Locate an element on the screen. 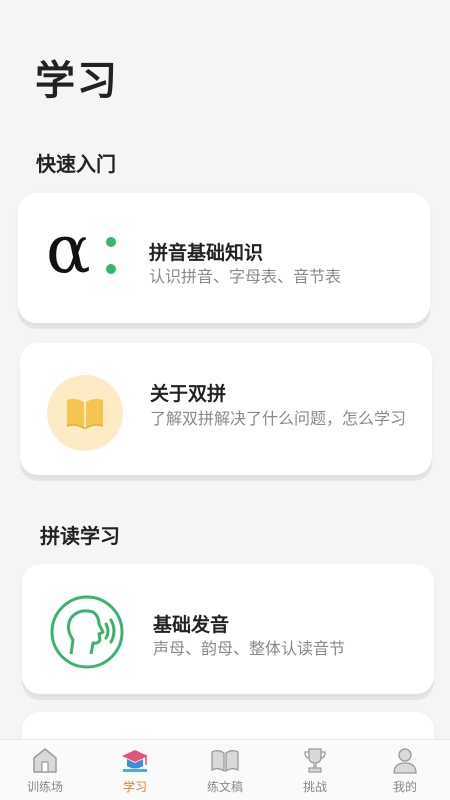 Image resolution: width=450 pixels, height=800 pixels. card-title: 拼音基础知识 is located at coordinates (206, 253).